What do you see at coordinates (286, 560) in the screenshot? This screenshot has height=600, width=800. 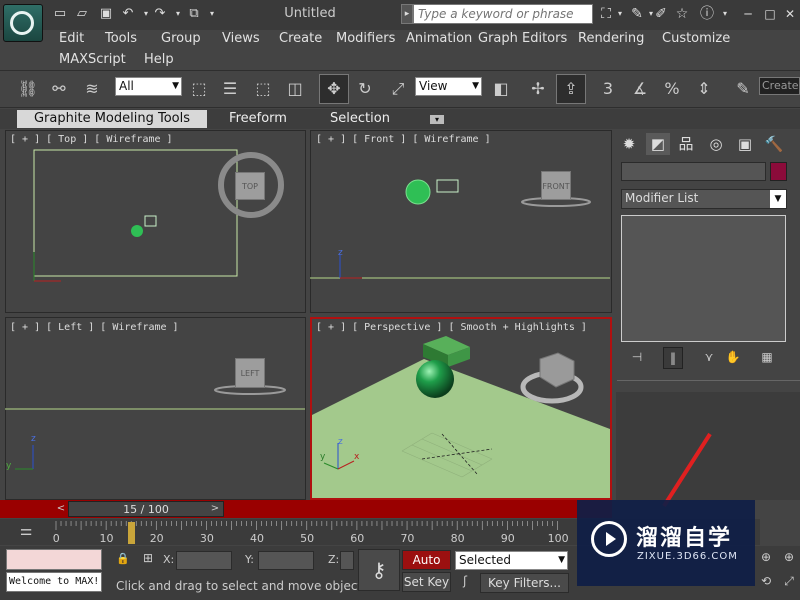 I see `y-coordinate-field` at bounding box center [286, 560].